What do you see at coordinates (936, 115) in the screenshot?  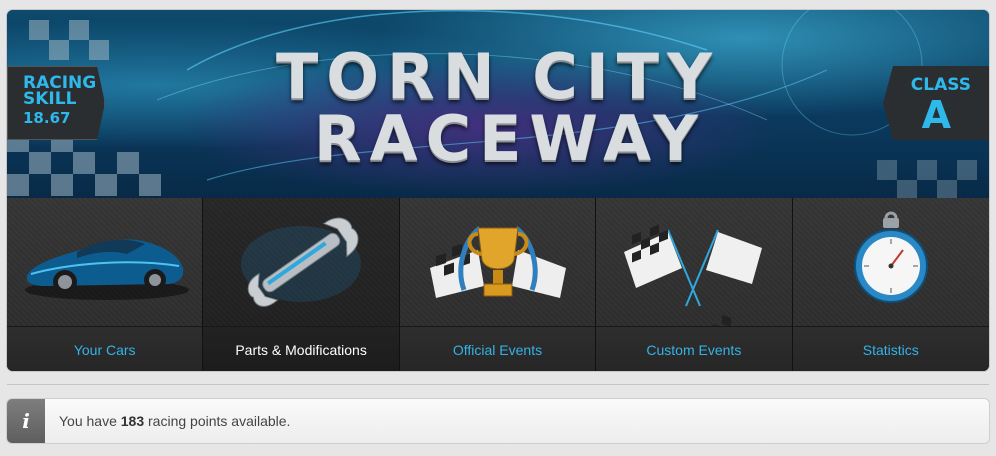 I see `class-value: A` at bounding box center [936, 115].